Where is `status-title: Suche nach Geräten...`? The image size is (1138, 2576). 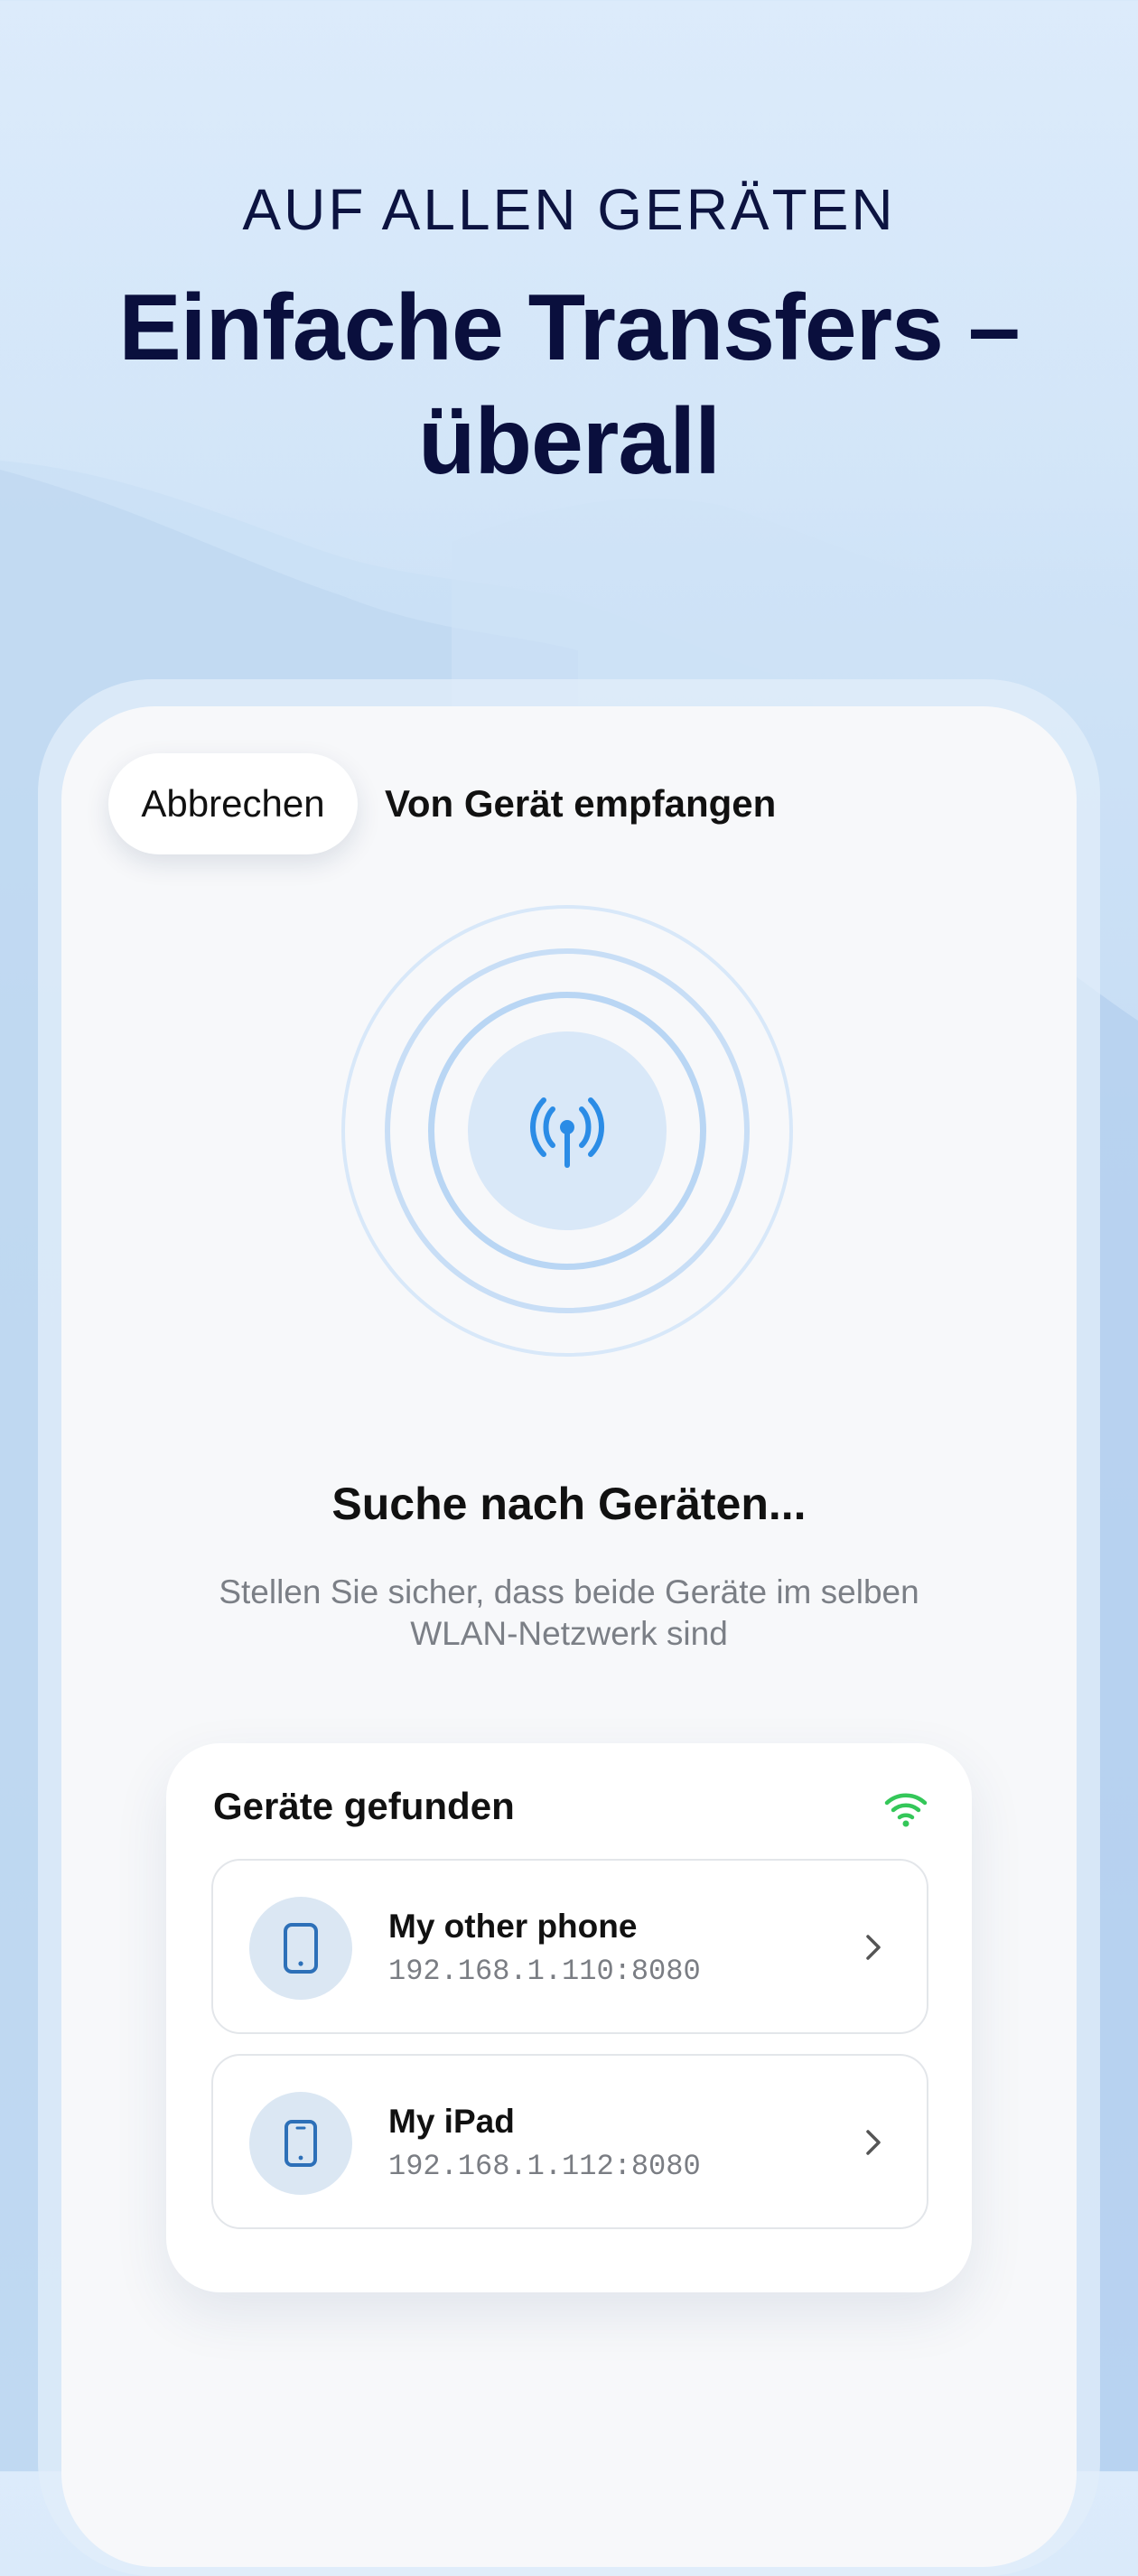 status-title: Suche nach Geräten... is located at coordinates (569, 1504).